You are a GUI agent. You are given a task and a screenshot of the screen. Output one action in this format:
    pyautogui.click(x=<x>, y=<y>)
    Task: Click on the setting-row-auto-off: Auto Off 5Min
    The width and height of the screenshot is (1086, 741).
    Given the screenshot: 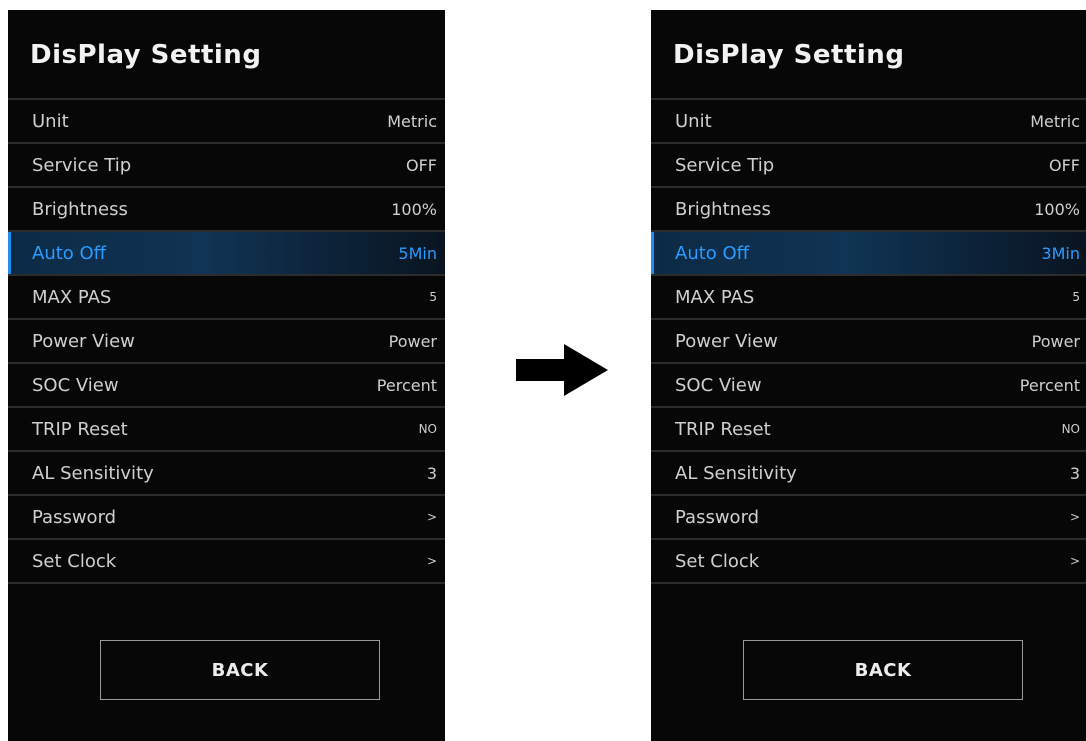 What is the action you would take?
    pyautogui.click(x=226, y=254)
    